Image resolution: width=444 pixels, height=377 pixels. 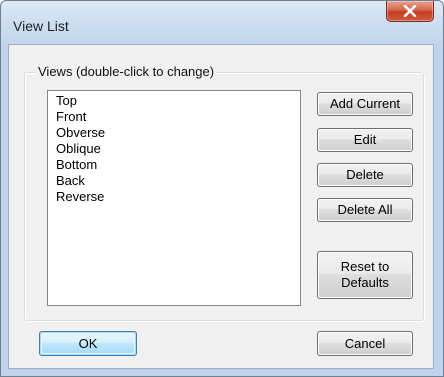 I want to click on edit-label: Edit, so click(x=365, y=139).